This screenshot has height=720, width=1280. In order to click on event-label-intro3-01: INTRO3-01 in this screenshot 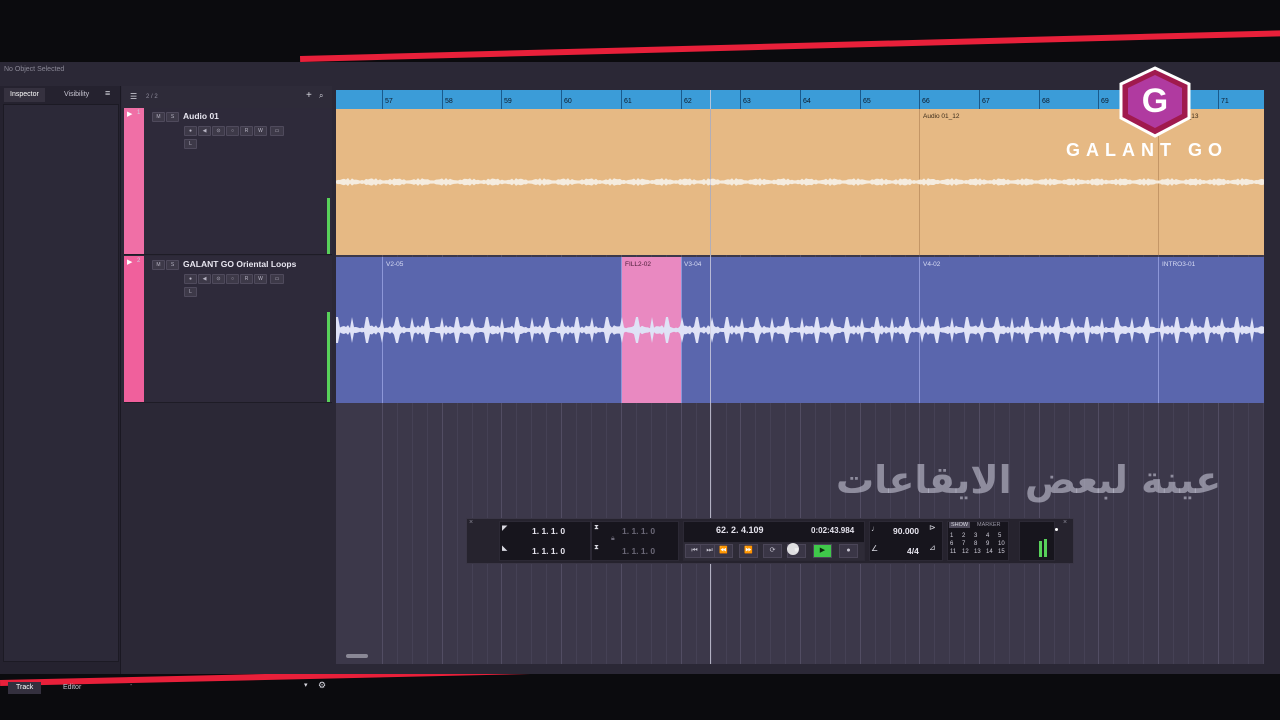, I will do `click(1179, 264)`.